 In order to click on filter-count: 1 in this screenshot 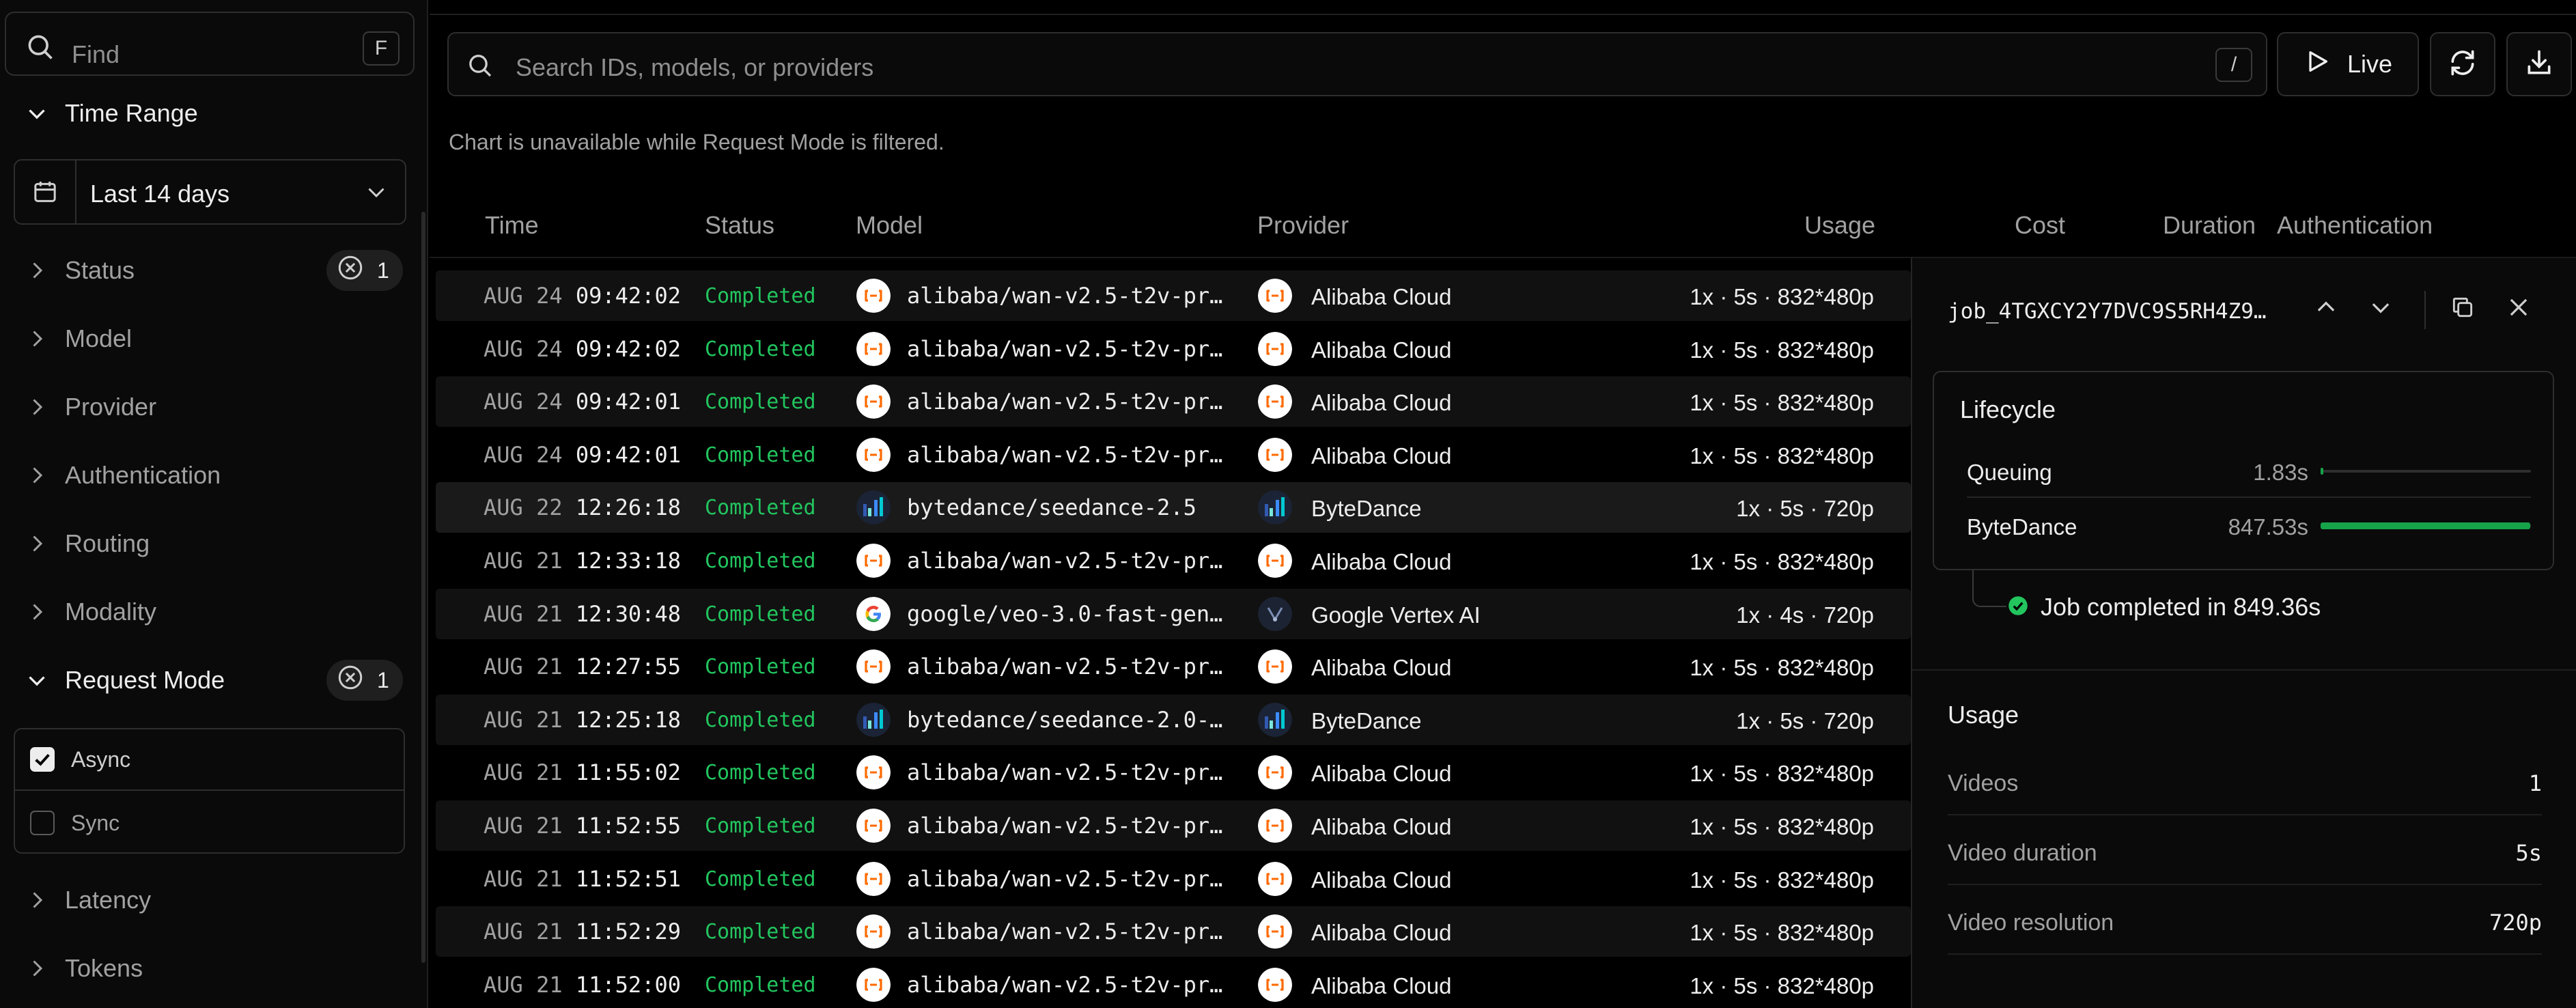, I will do `click(383, 679)`.